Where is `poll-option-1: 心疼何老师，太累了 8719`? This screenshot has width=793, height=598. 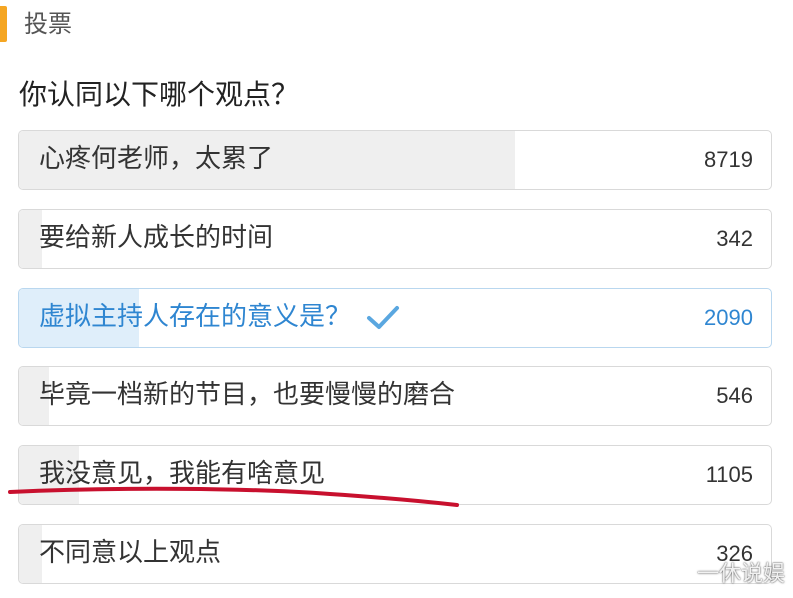
poll-option-1: 心疼何老师，太累了 8719 is located at coordinates (395, 160).